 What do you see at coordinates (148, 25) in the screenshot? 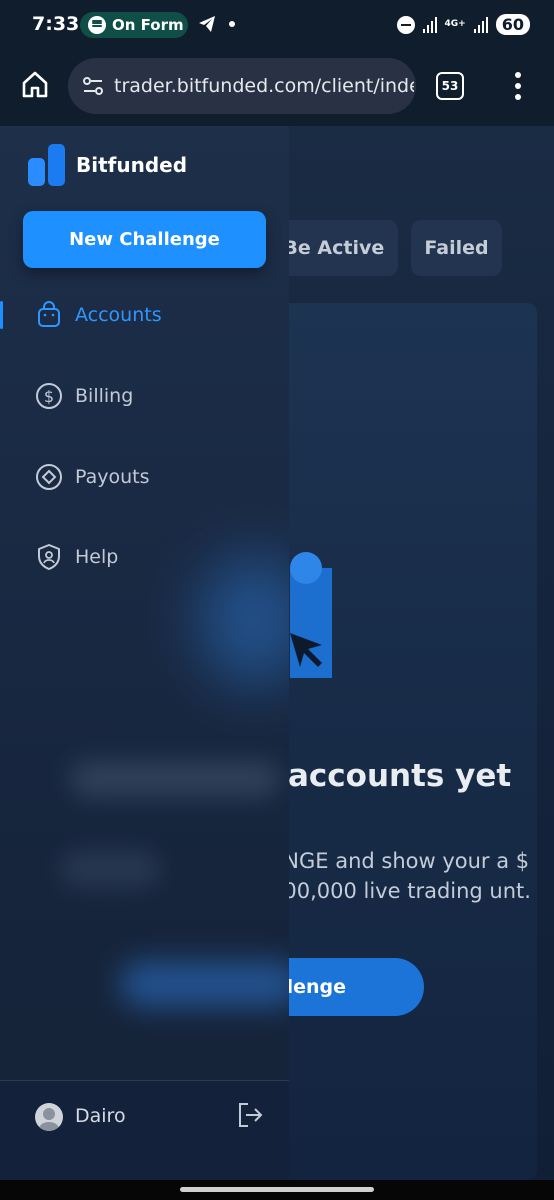
I see `media-pill-label: On Form` at bounding box center [148, 25].